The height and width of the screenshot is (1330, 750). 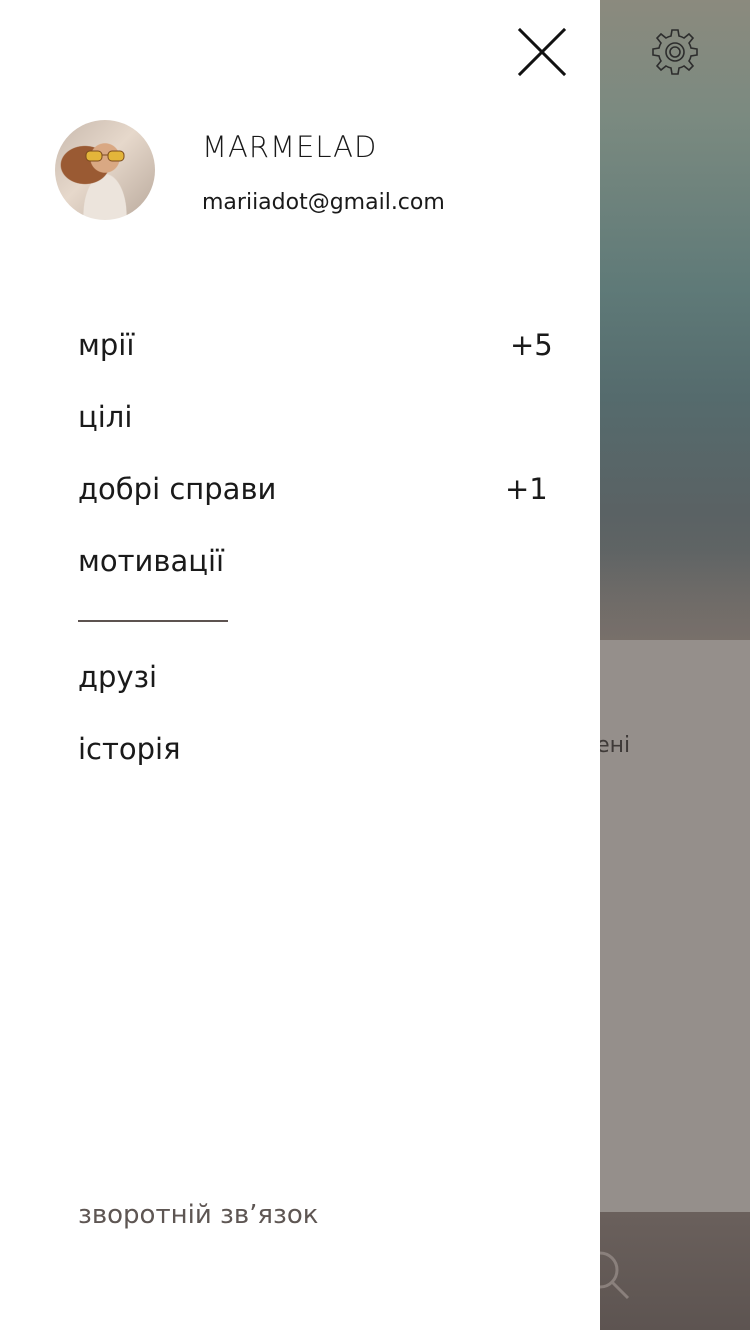 I want to click on menu-item-label: цілі, so click(x=105, y=417).